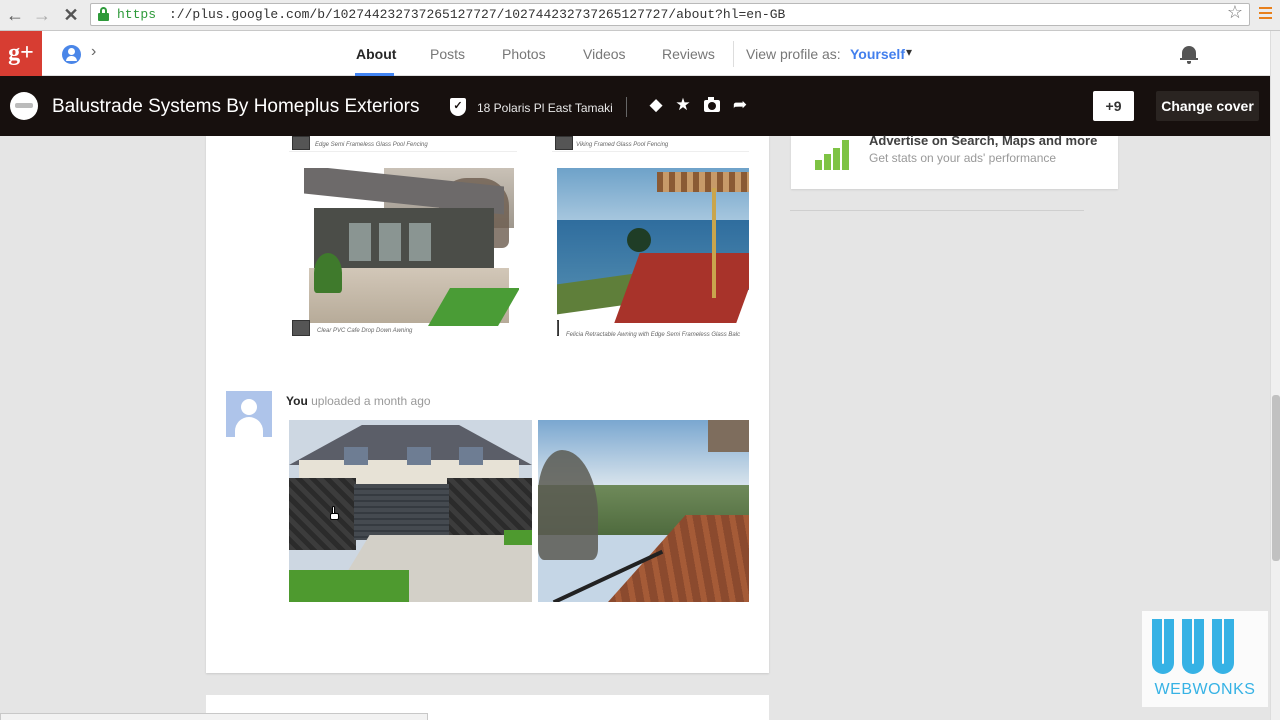 The image size is (1280, 720). Describe the element at coordinates (93, 52) in the screenshot. I see `chevron-right-icon: ›` at that location.